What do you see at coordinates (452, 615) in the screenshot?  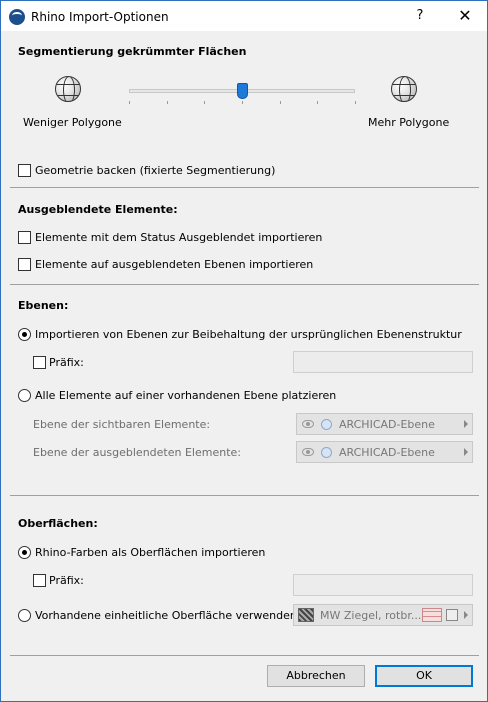 I see `image-icon` at bounding box center [452, 615].